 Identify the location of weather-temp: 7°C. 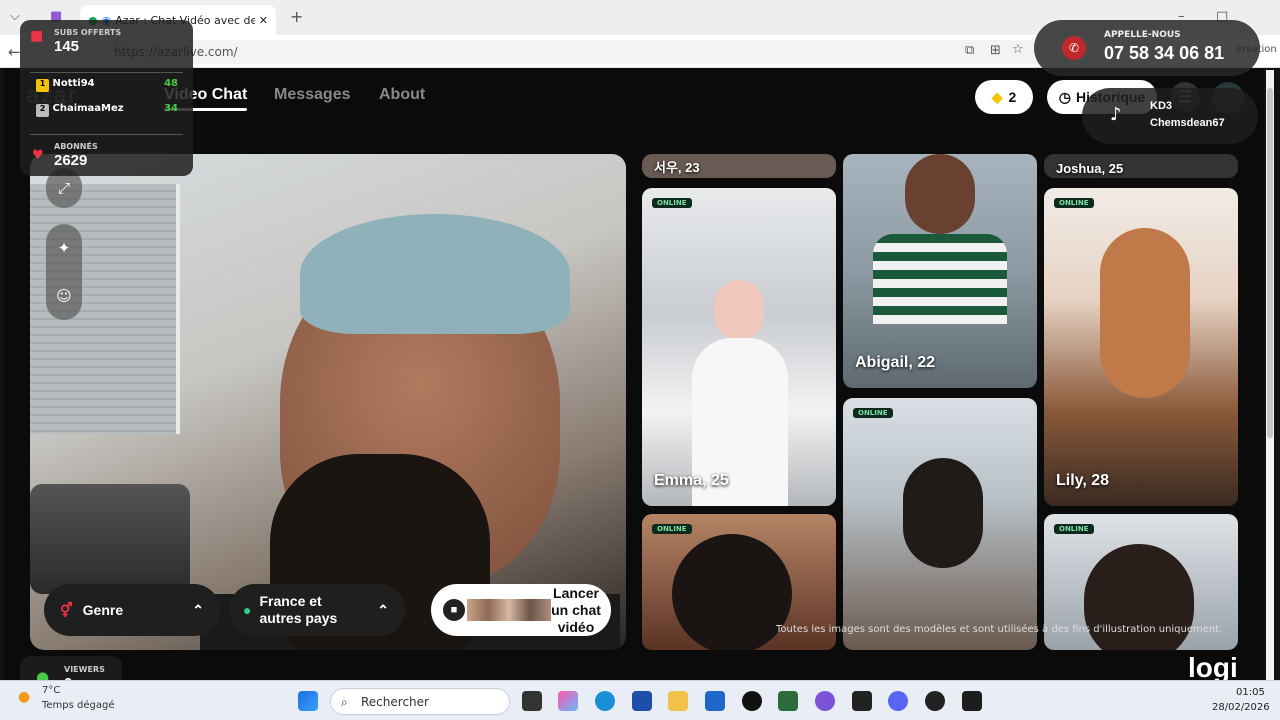
(51, 690).